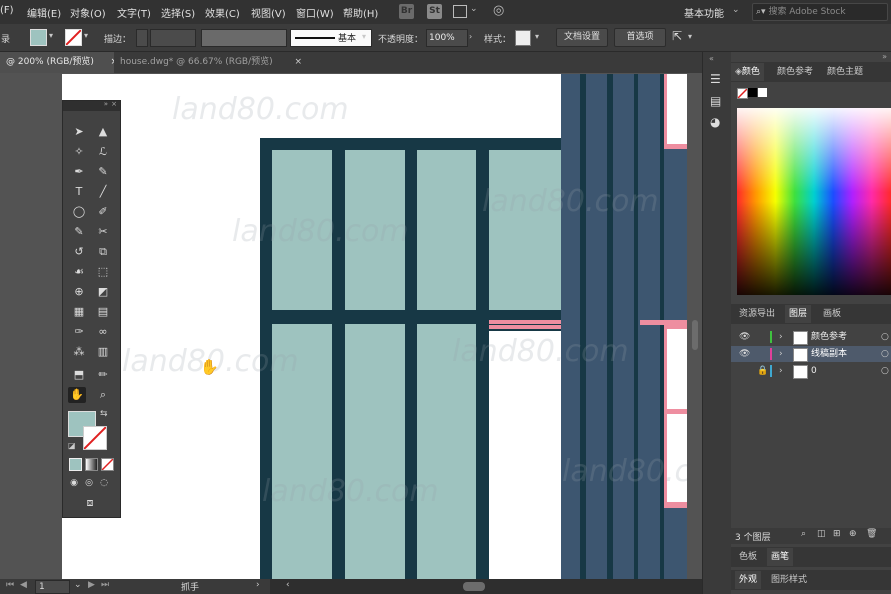  What do you see at coordinates (715, 79) in the screenshot?
I see `properties-icon: ☰` at bounding box center [715, 79].